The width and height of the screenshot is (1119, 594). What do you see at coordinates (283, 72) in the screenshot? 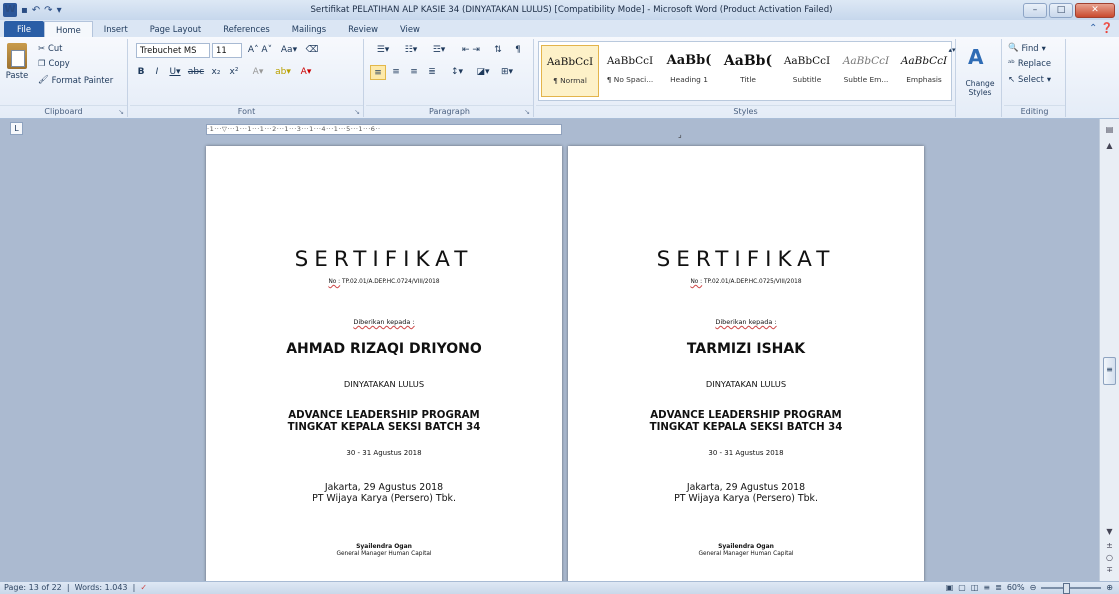
I see `highlight-icon: ab▾` at bounding box center [283, 72].